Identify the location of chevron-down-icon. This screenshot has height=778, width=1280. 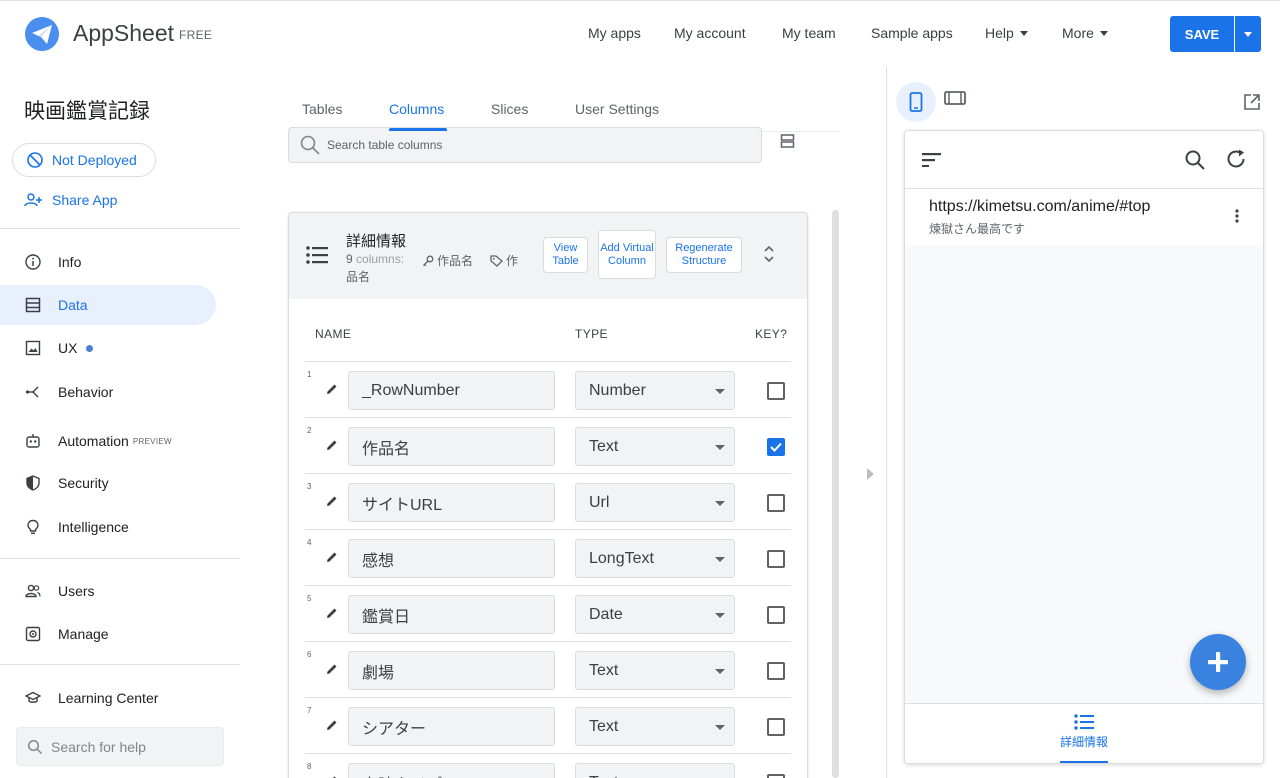
(1023, 33).